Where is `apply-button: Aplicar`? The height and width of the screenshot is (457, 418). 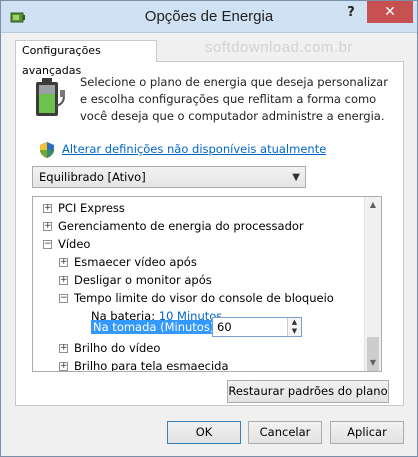 apply-button: Aplicar is located at coordinates (367, 432).